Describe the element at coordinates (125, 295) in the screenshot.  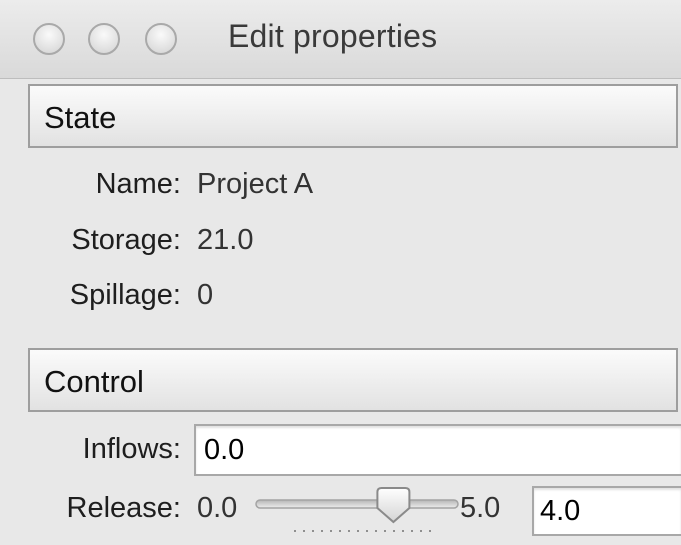
I see `spillage-label: Spillage:` at that location.